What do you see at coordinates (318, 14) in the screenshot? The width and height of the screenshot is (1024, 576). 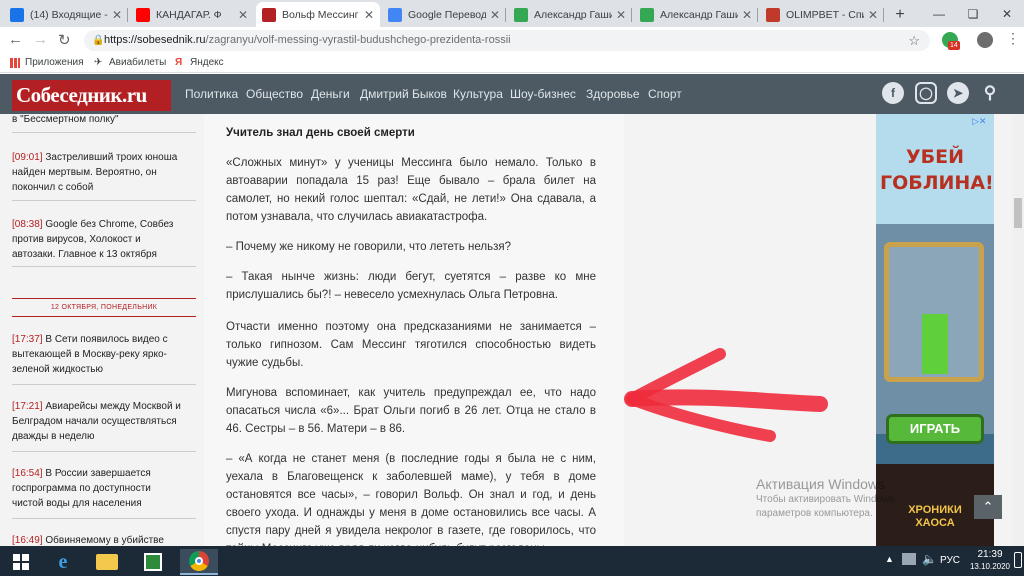 I see `tab-3: Вольф Мессинг вы ✕` at bounding box center [318, 14].